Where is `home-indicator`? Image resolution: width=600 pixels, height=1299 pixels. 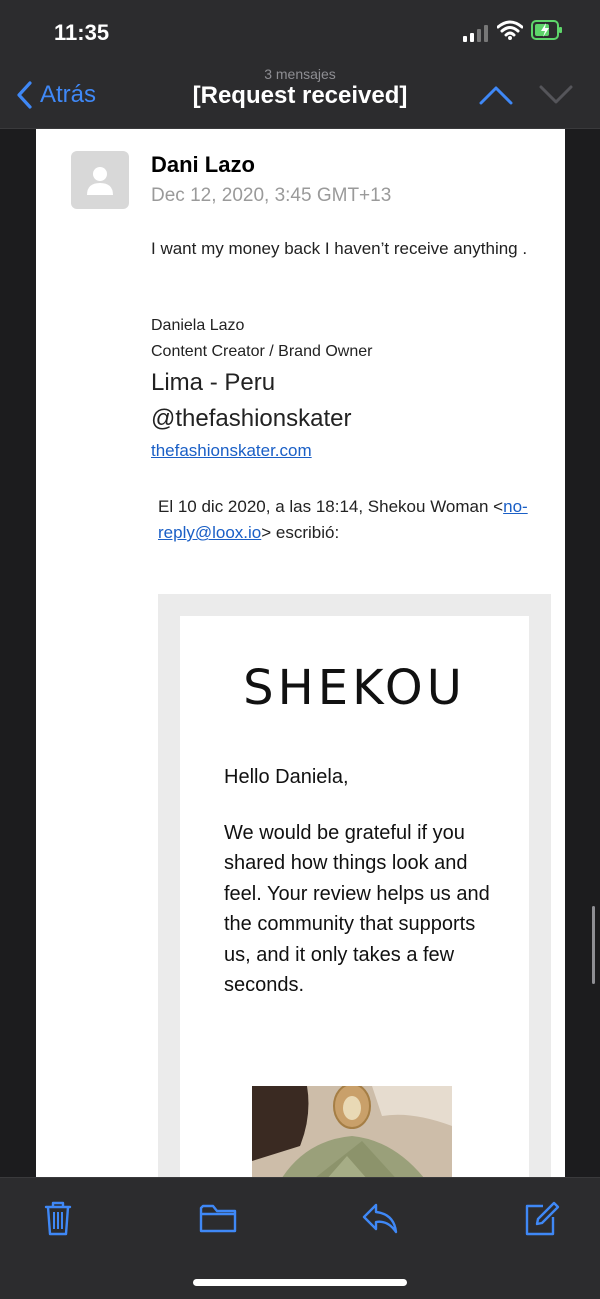
home-indicator is located at coordinates (300, 1282).